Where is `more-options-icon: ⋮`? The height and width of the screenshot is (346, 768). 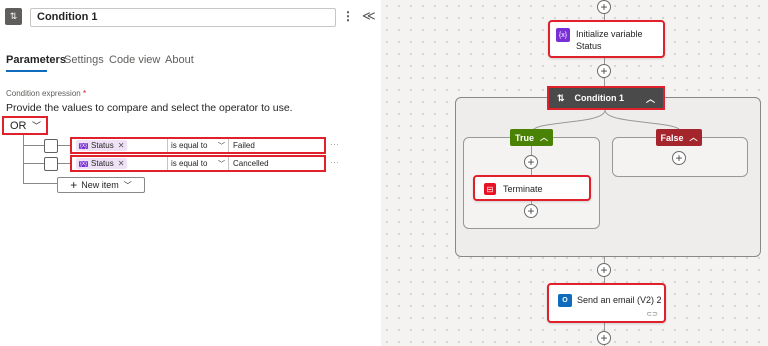
more-options-icon: ⋮ is located at coordinates (348, 16).